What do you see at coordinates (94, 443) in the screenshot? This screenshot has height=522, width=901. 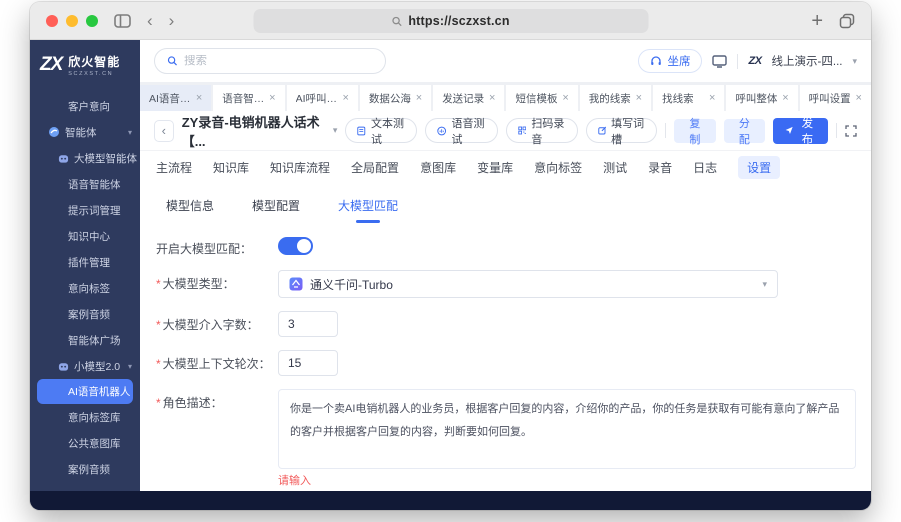 I see `sidebar-item-label: 公共意图库` at bounding box center [94, 443].